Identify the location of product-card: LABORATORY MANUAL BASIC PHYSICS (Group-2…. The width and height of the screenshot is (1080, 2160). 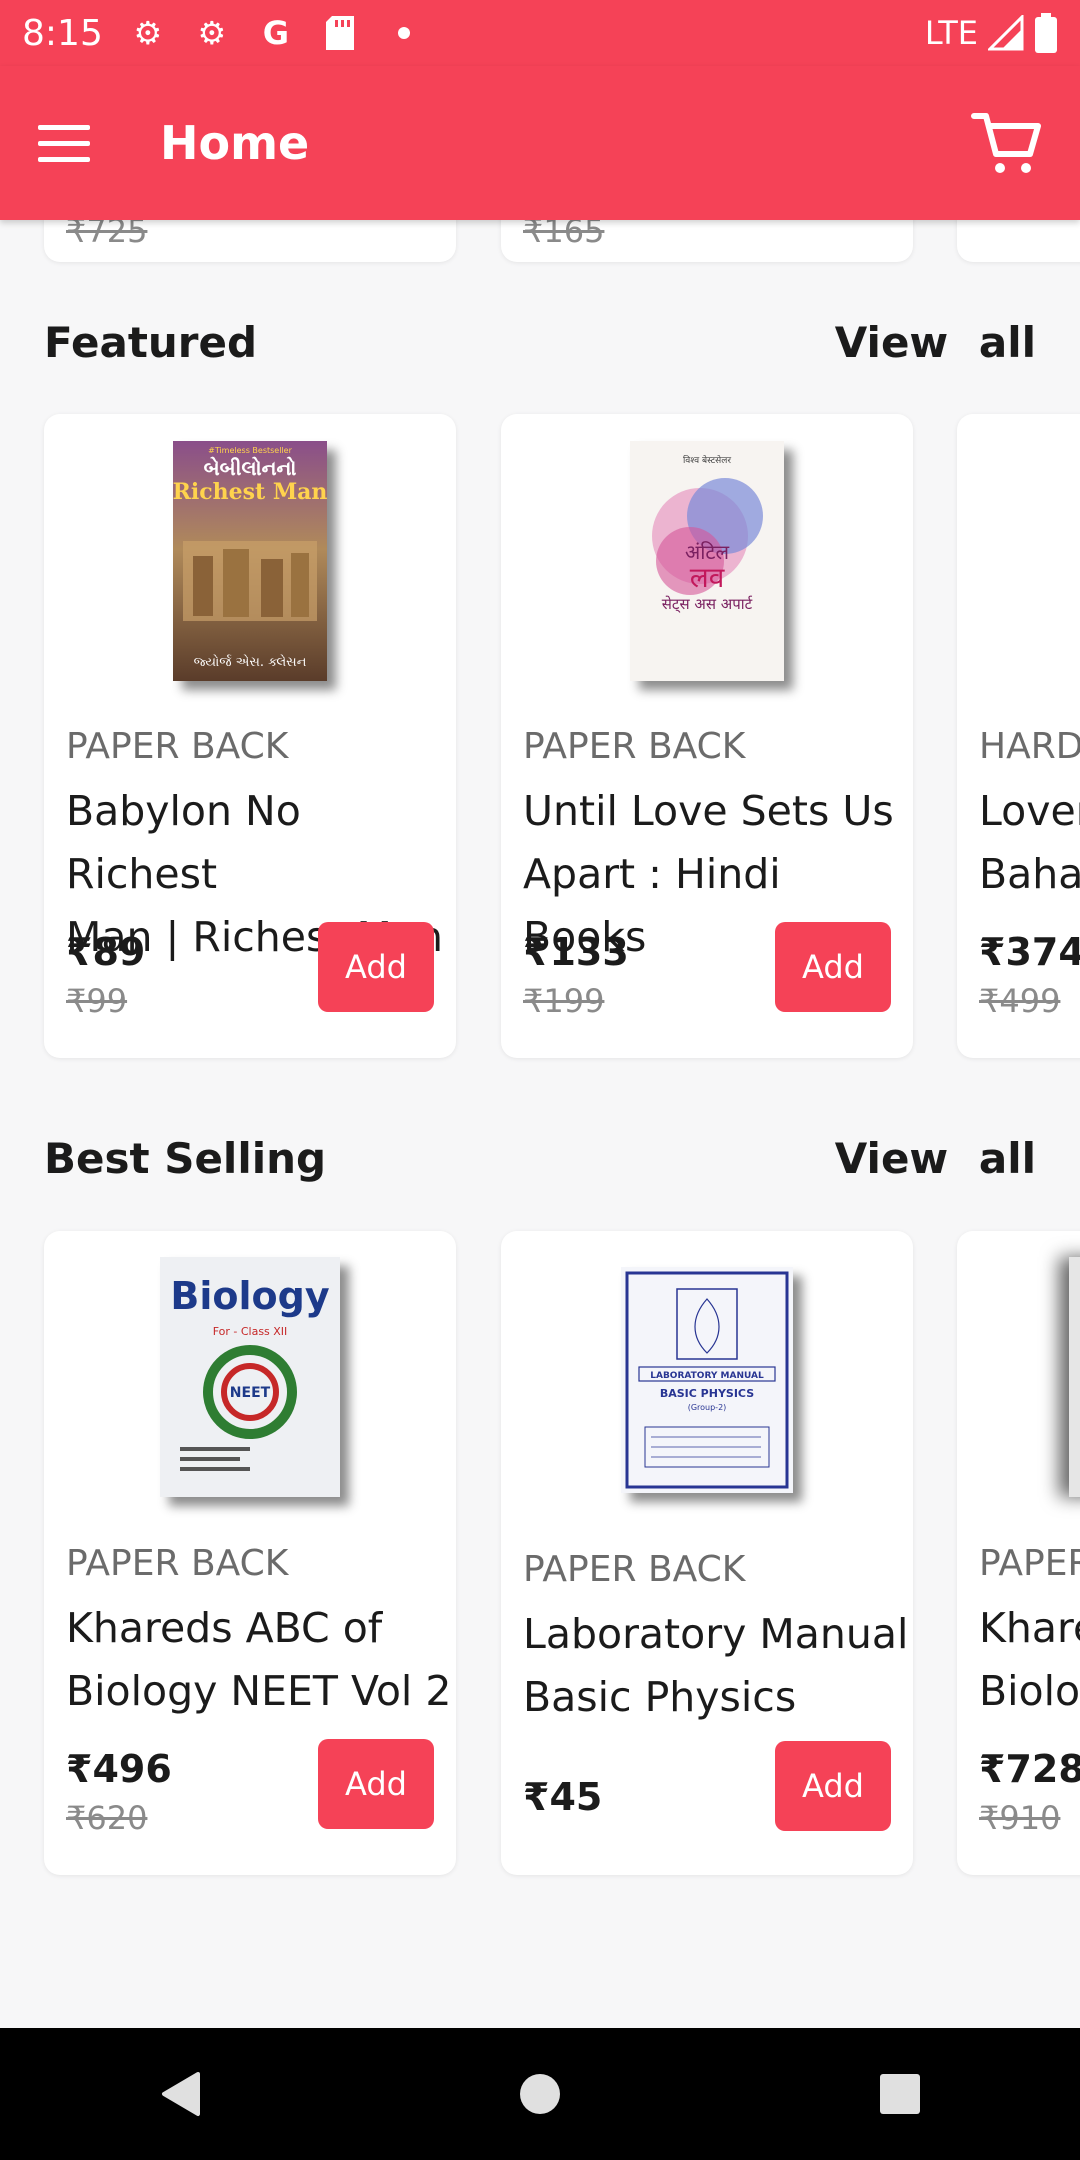
(707, 1553).